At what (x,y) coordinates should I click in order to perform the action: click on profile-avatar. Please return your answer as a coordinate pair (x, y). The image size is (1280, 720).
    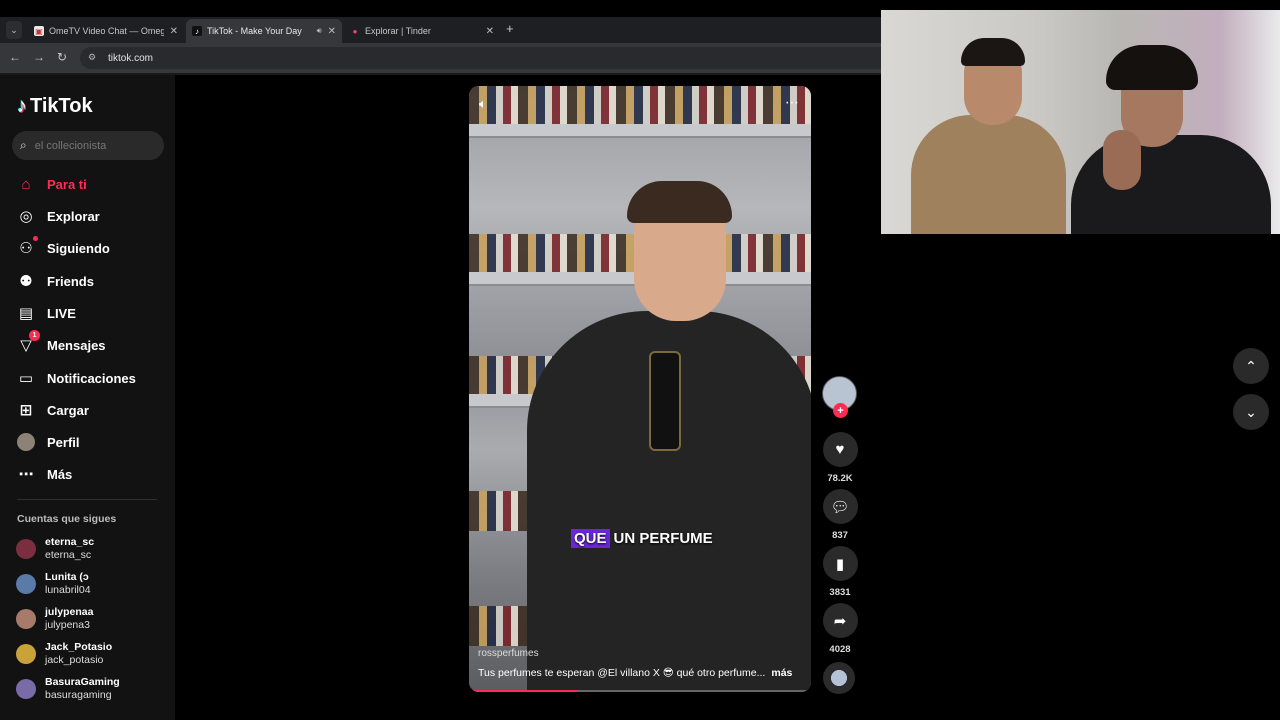
    Looking at the image, I should click on (26, 442).